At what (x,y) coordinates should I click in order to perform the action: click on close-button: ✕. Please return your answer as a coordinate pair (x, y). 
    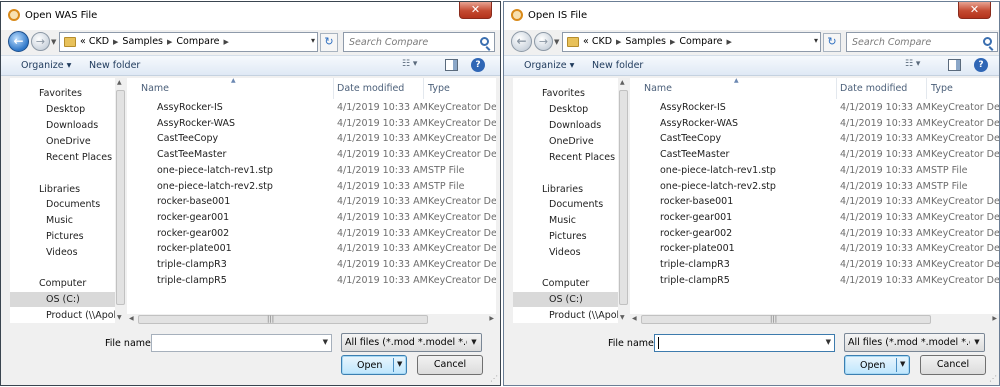
    Looking at the image, I should click on (974, 10).